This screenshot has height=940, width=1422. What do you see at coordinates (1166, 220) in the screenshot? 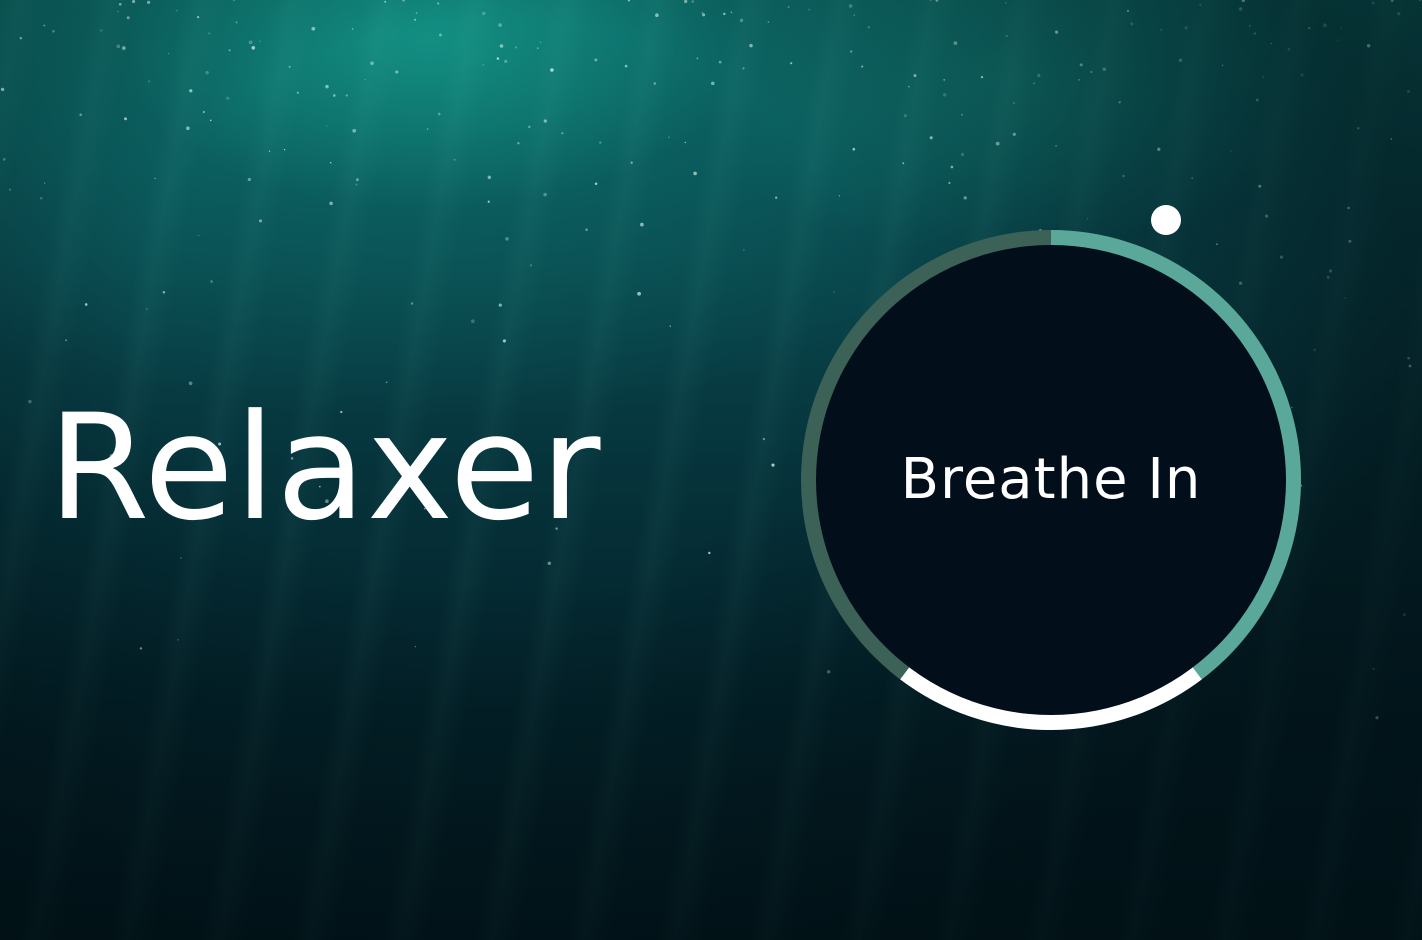
I see `pointer-dot-icon` at bounding box center [1166, 220].